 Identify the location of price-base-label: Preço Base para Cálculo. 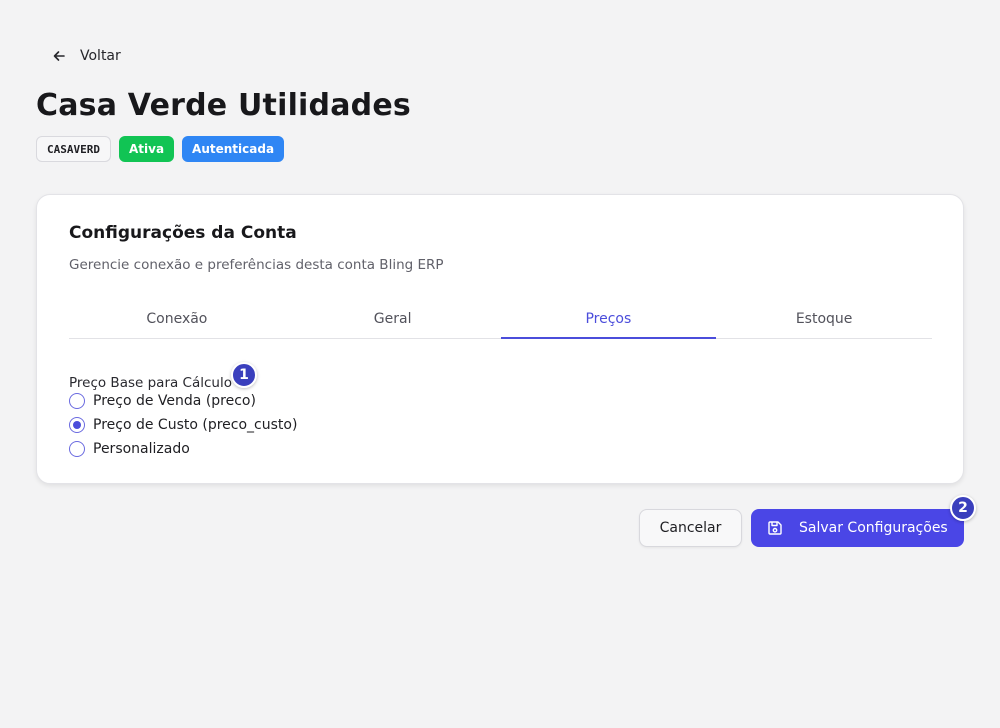
(150, 383).